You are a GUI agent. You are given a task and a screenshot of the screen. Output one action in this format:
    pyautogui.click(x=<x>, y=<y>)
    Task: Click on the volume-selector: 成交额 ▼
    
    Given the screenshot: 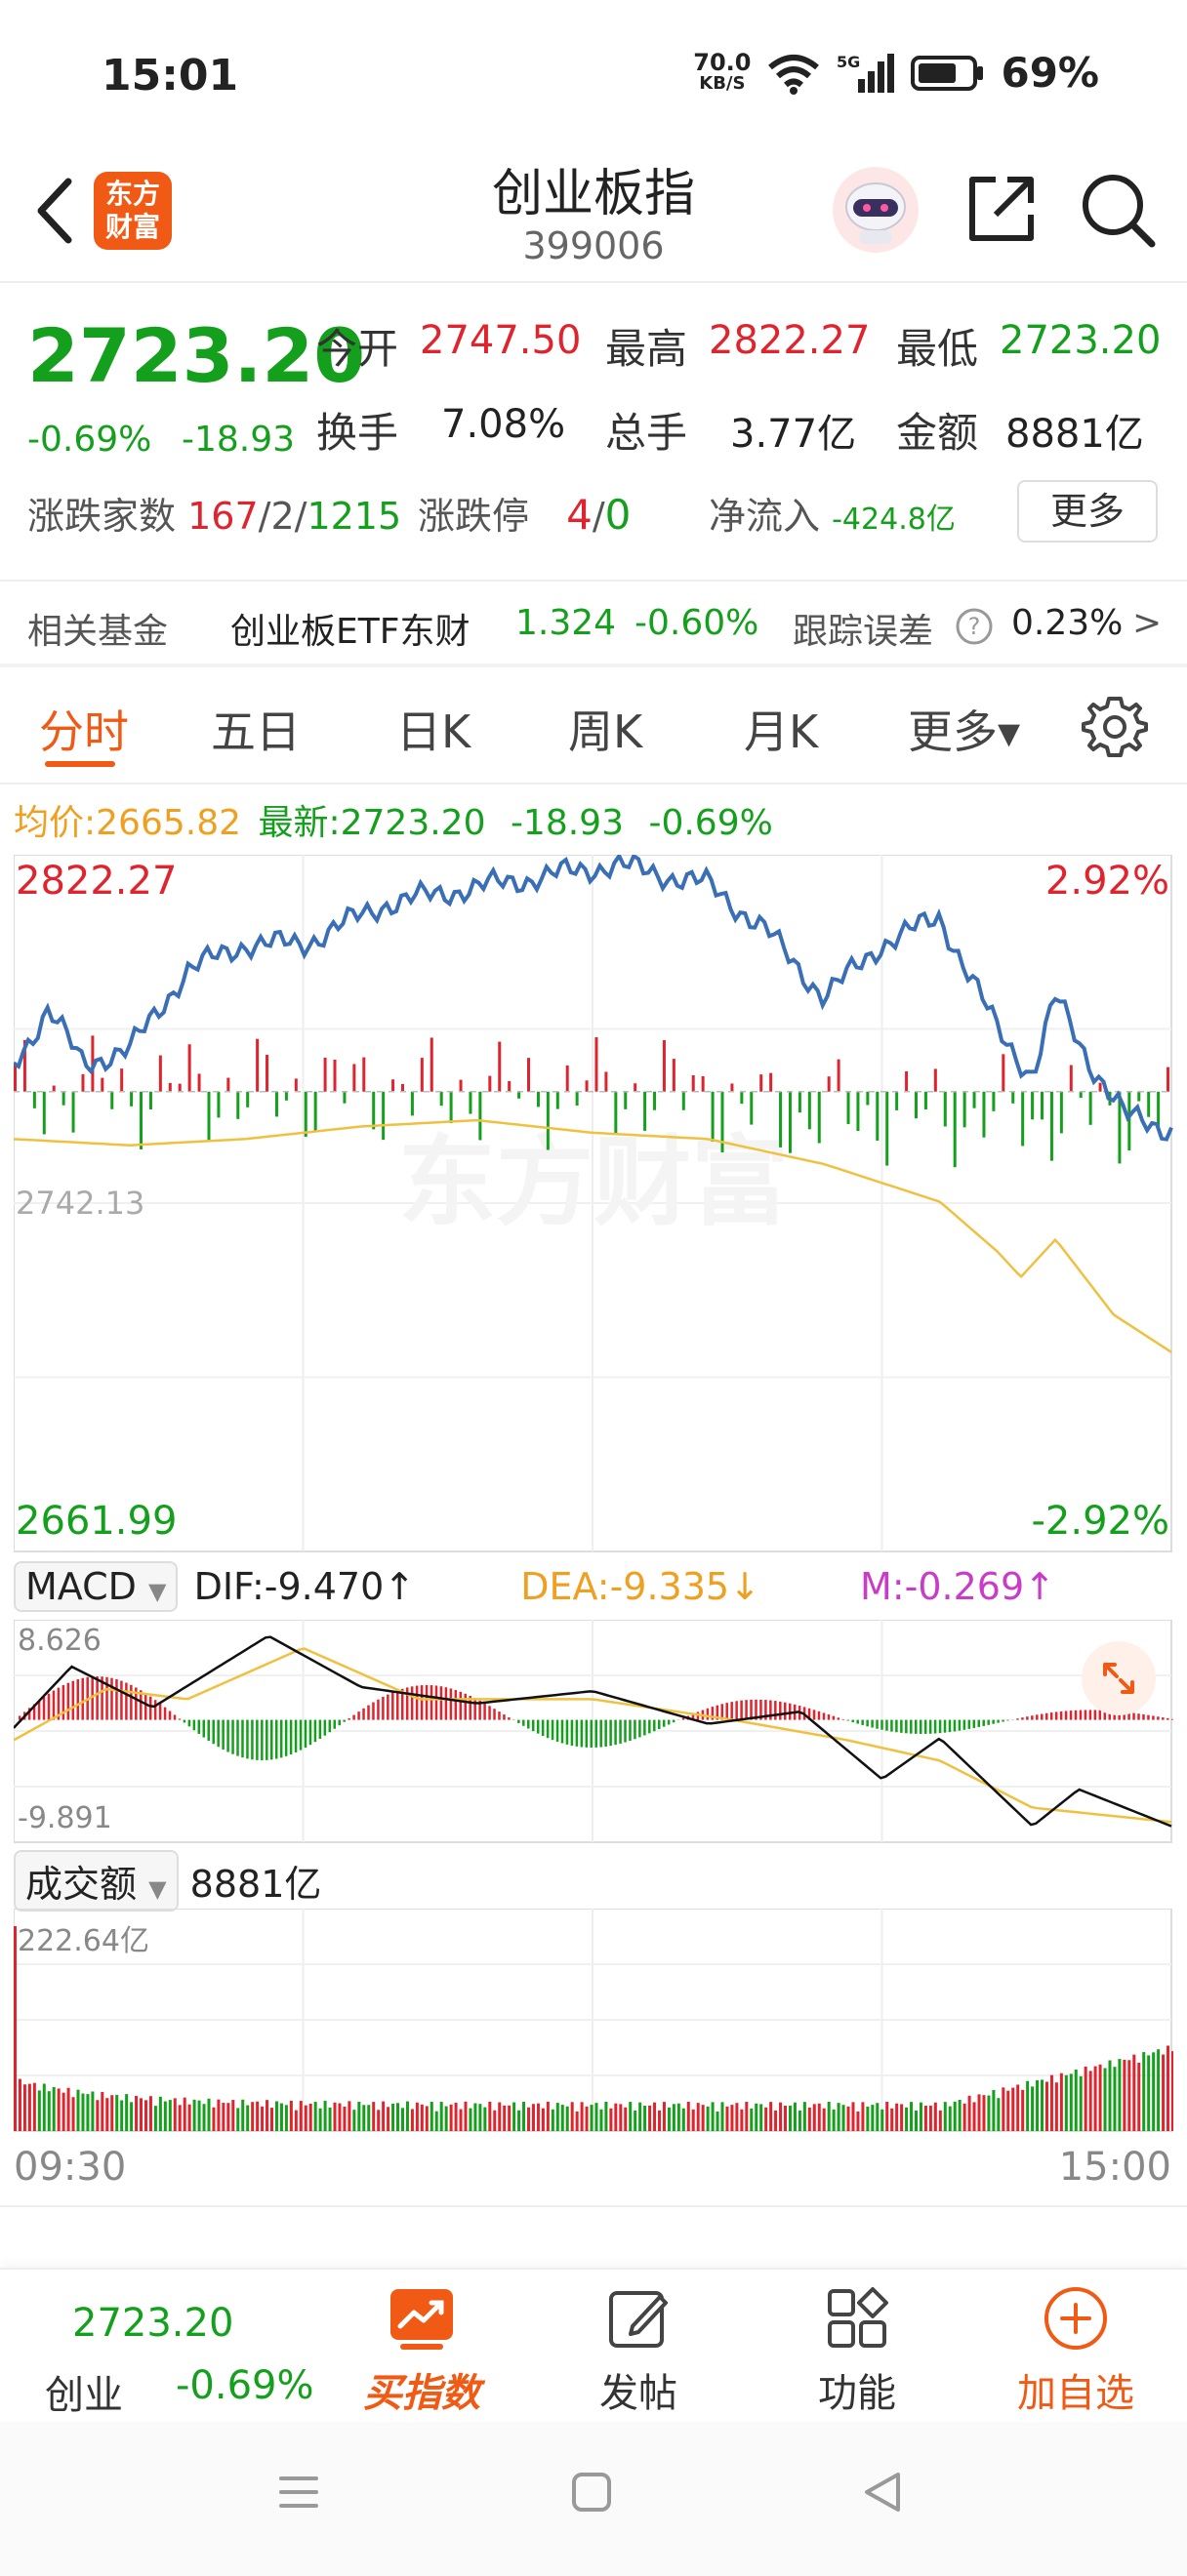 What is the action you would take?
    pyautogui.click(x=96, y=1881)
    